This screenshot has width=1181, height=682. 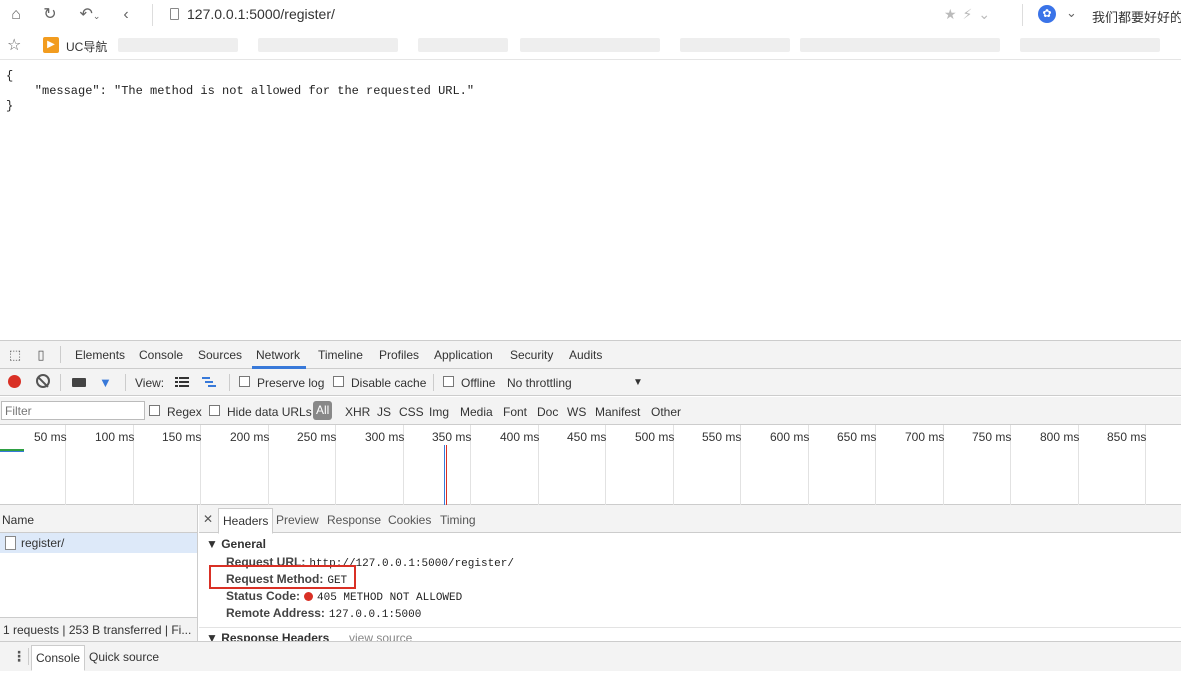 What do you see at coordinates (105, 382) in the screenshot?
I see `filter-icon: ▼` at bounding box center [105, 382].